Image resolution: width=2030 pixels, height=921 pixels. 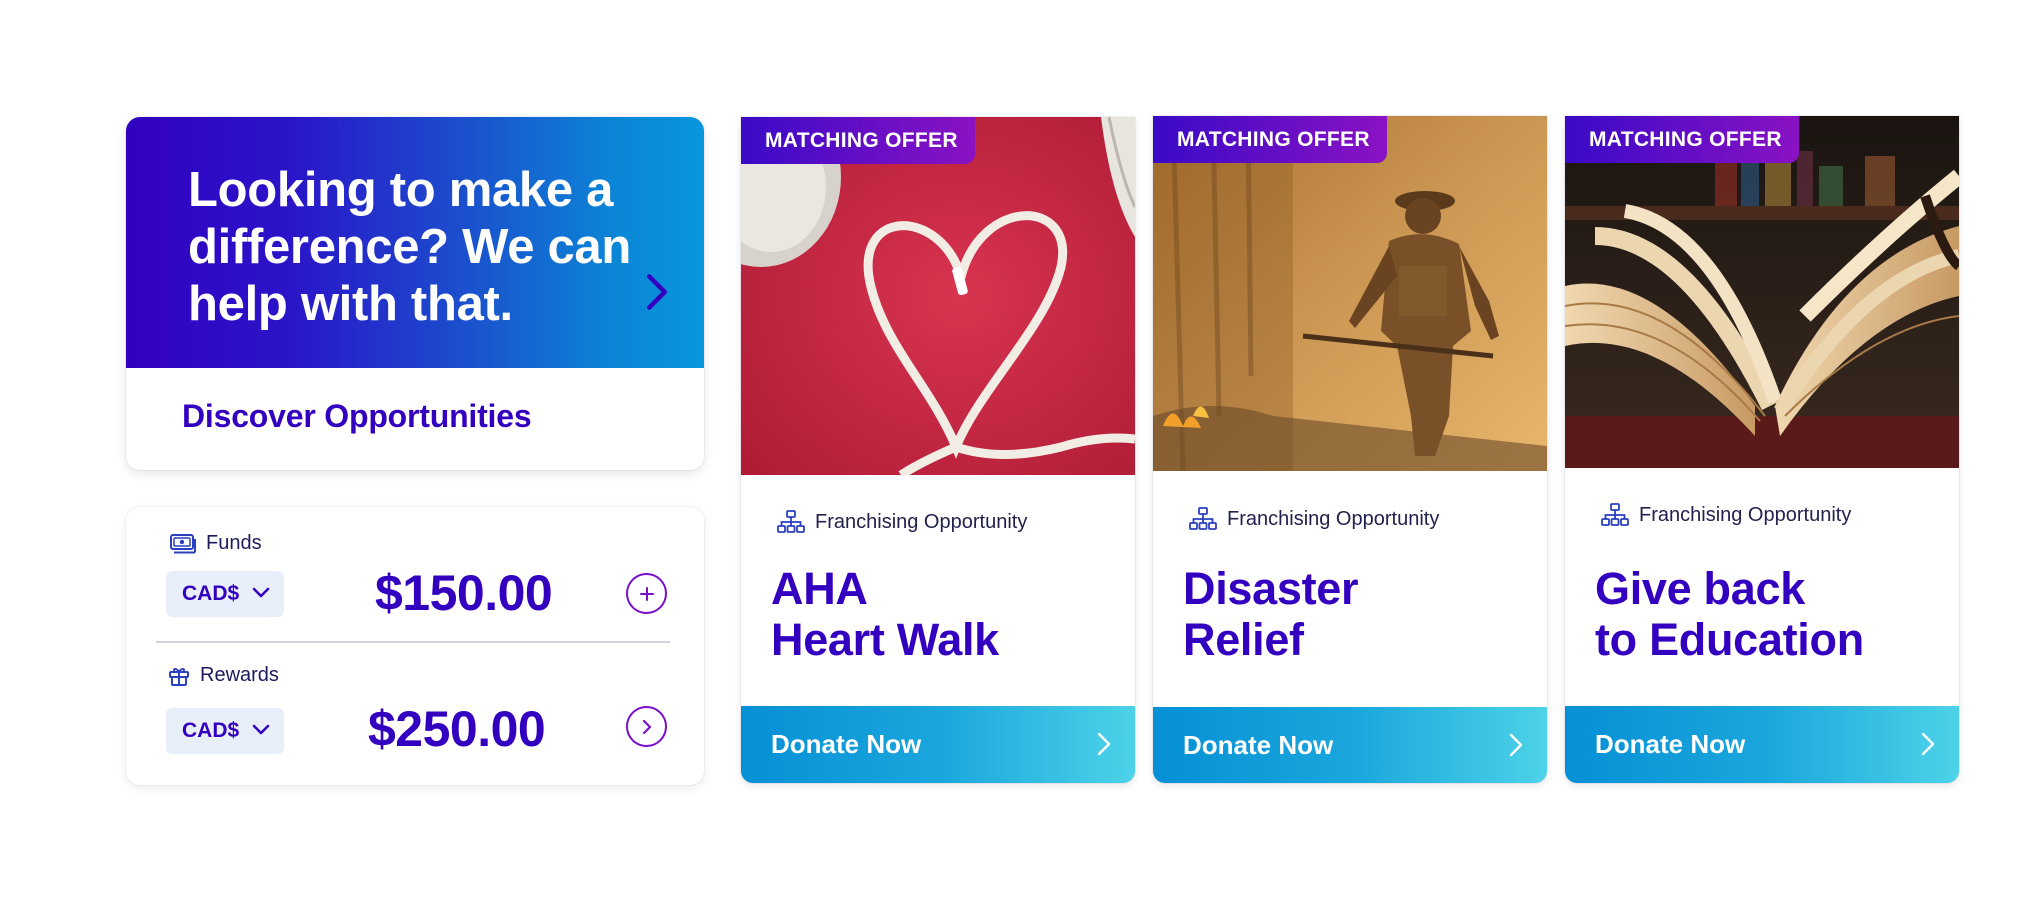 I want to click on rewards-currency-value: CAD$, so click(x=211, y=730).